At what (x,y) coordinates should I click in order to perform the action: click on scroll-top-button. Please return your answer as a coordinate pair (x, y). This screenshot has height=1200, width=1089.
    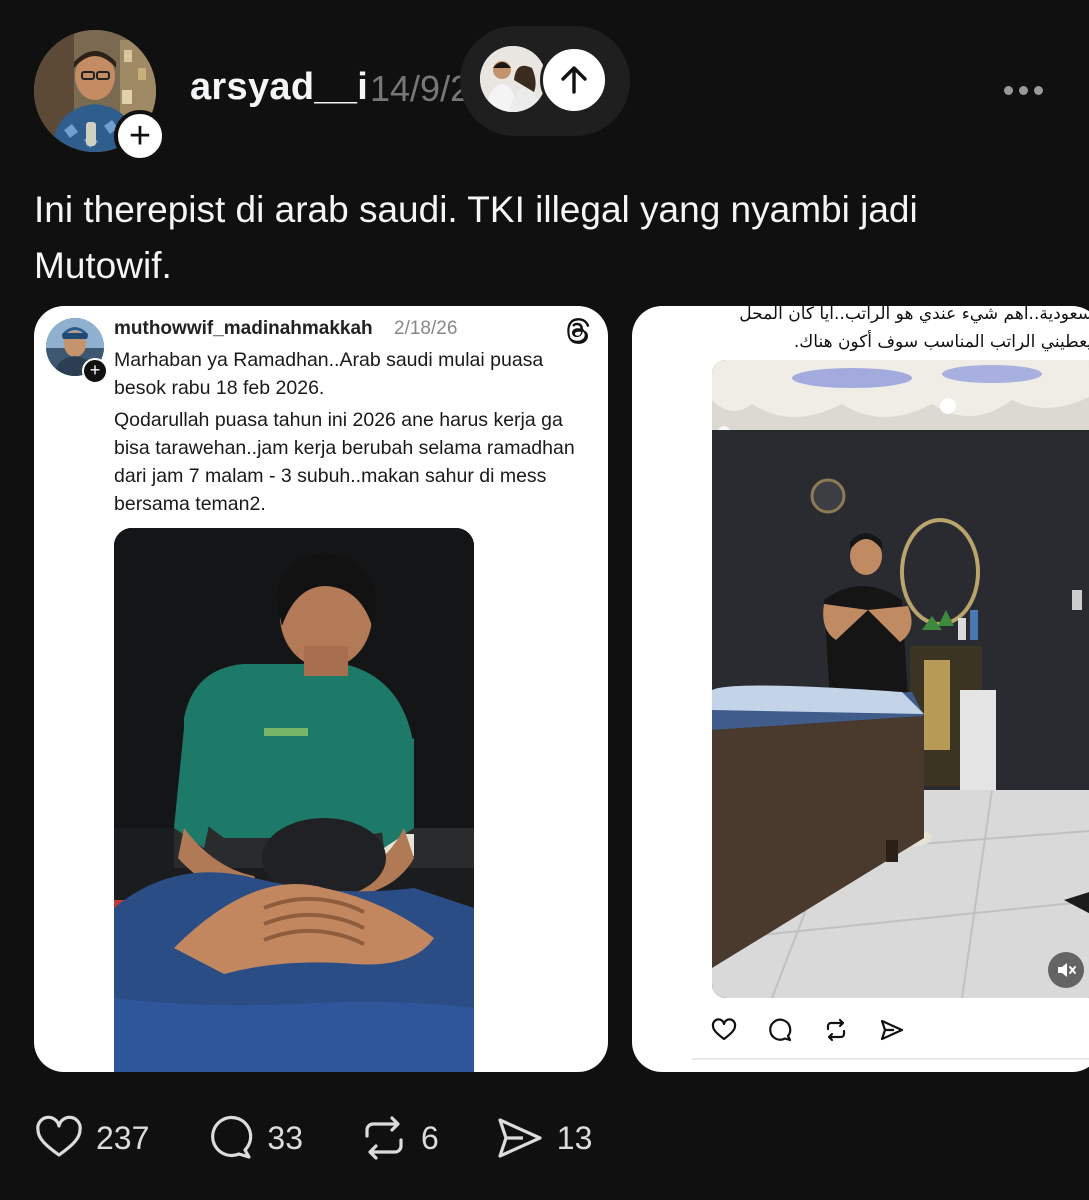
    Looking at the image, I should click on (574, 80).